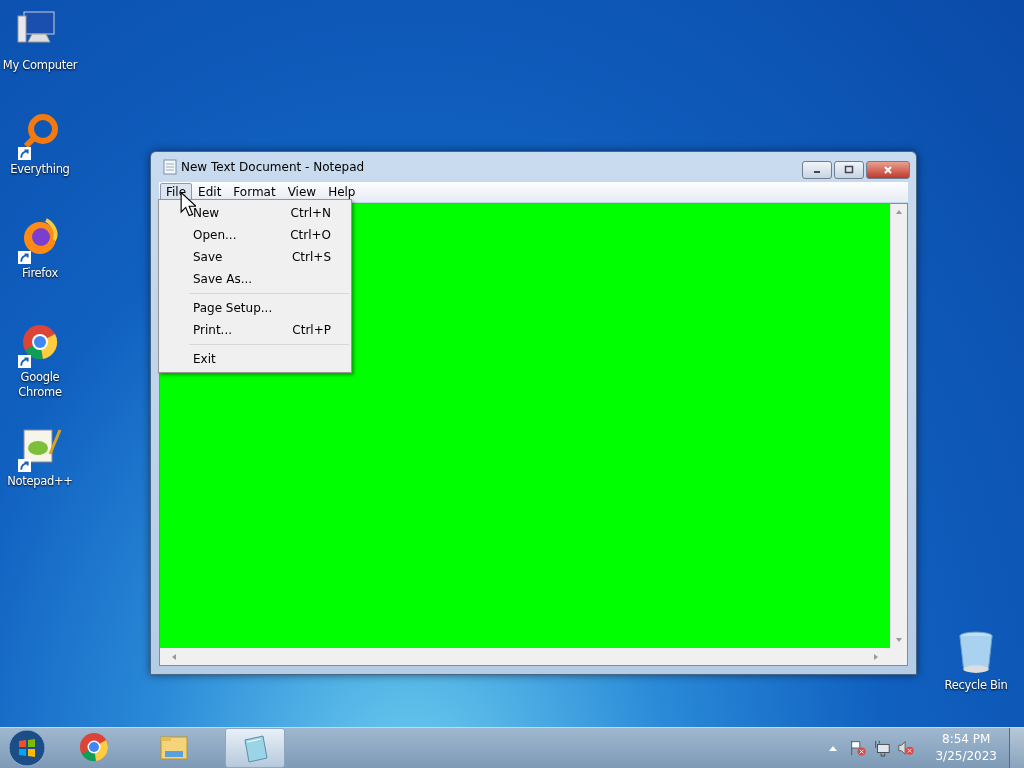  I want to click on show-desktop-button, so click(1016, 748).